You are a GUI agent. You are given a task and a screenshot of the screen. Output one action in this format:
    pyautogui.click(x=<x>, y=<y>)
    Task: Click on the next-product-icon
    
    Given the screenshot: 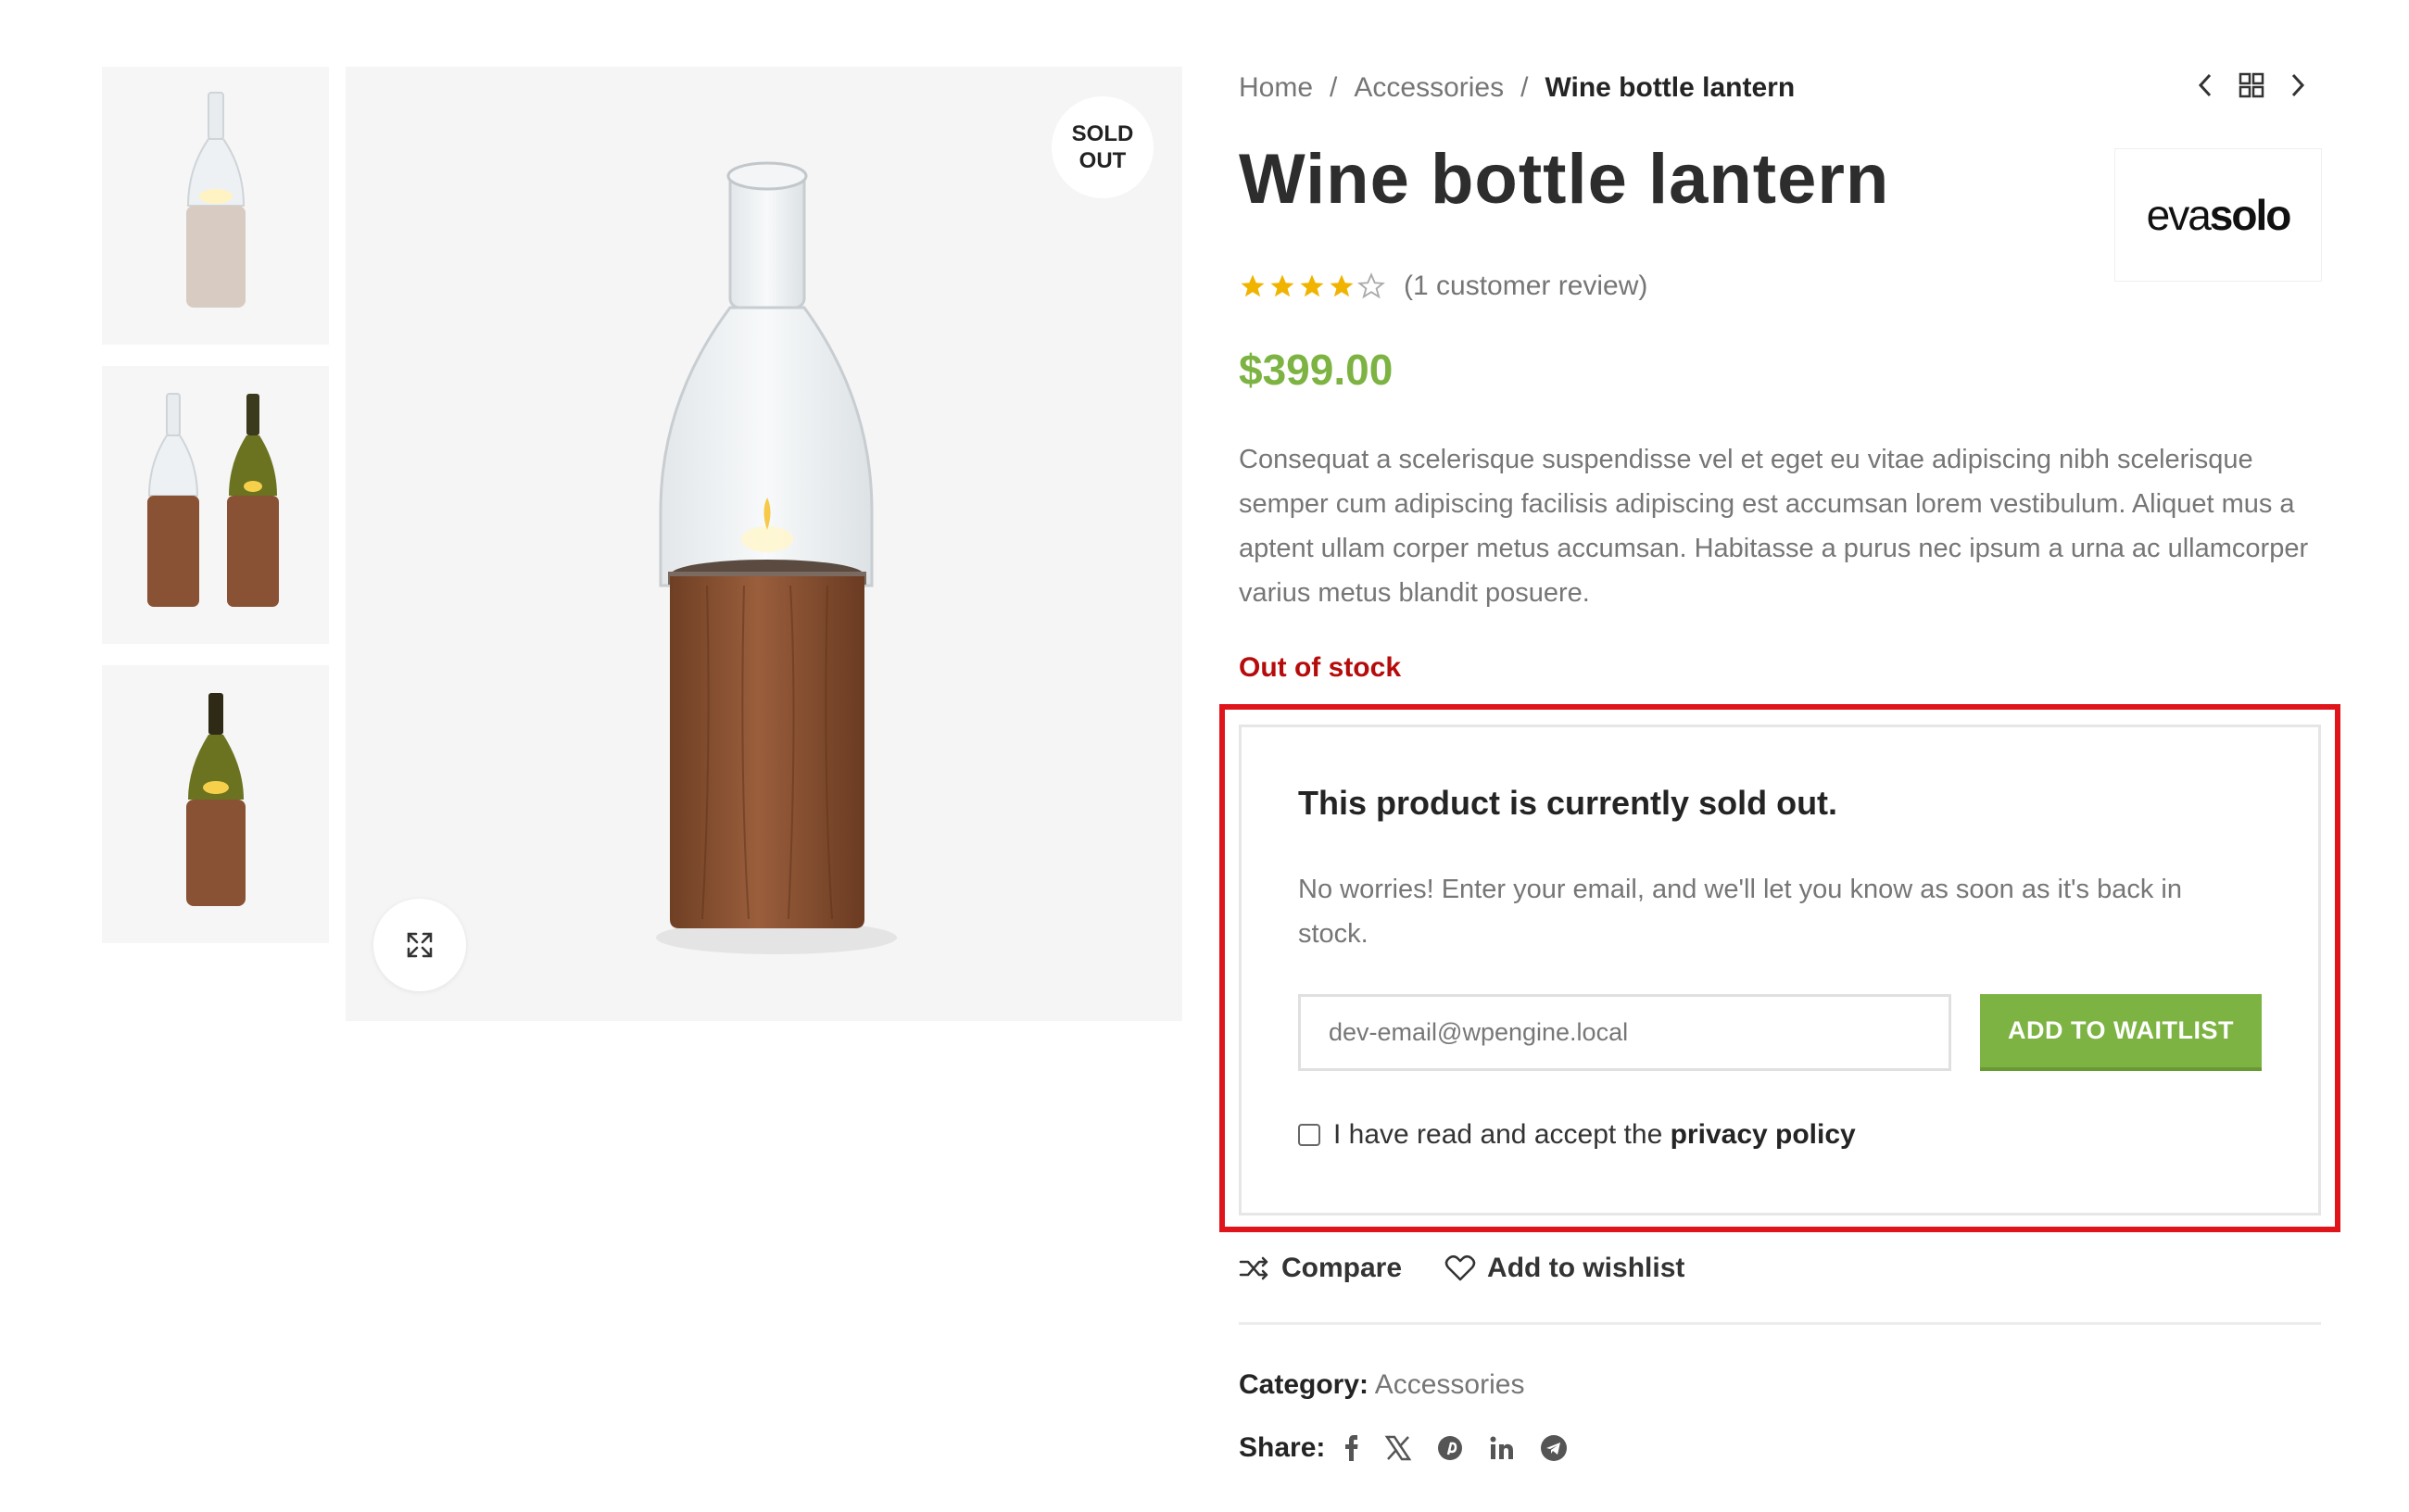 What is the action you would take?
    pyautogui.click(x=2298, y=85)
    